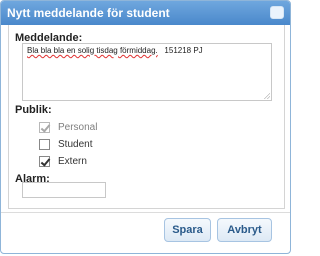 The width and height of the screenshot is (320, 256). I want to click on cancel-button: Avbryt, so click(244, 230).